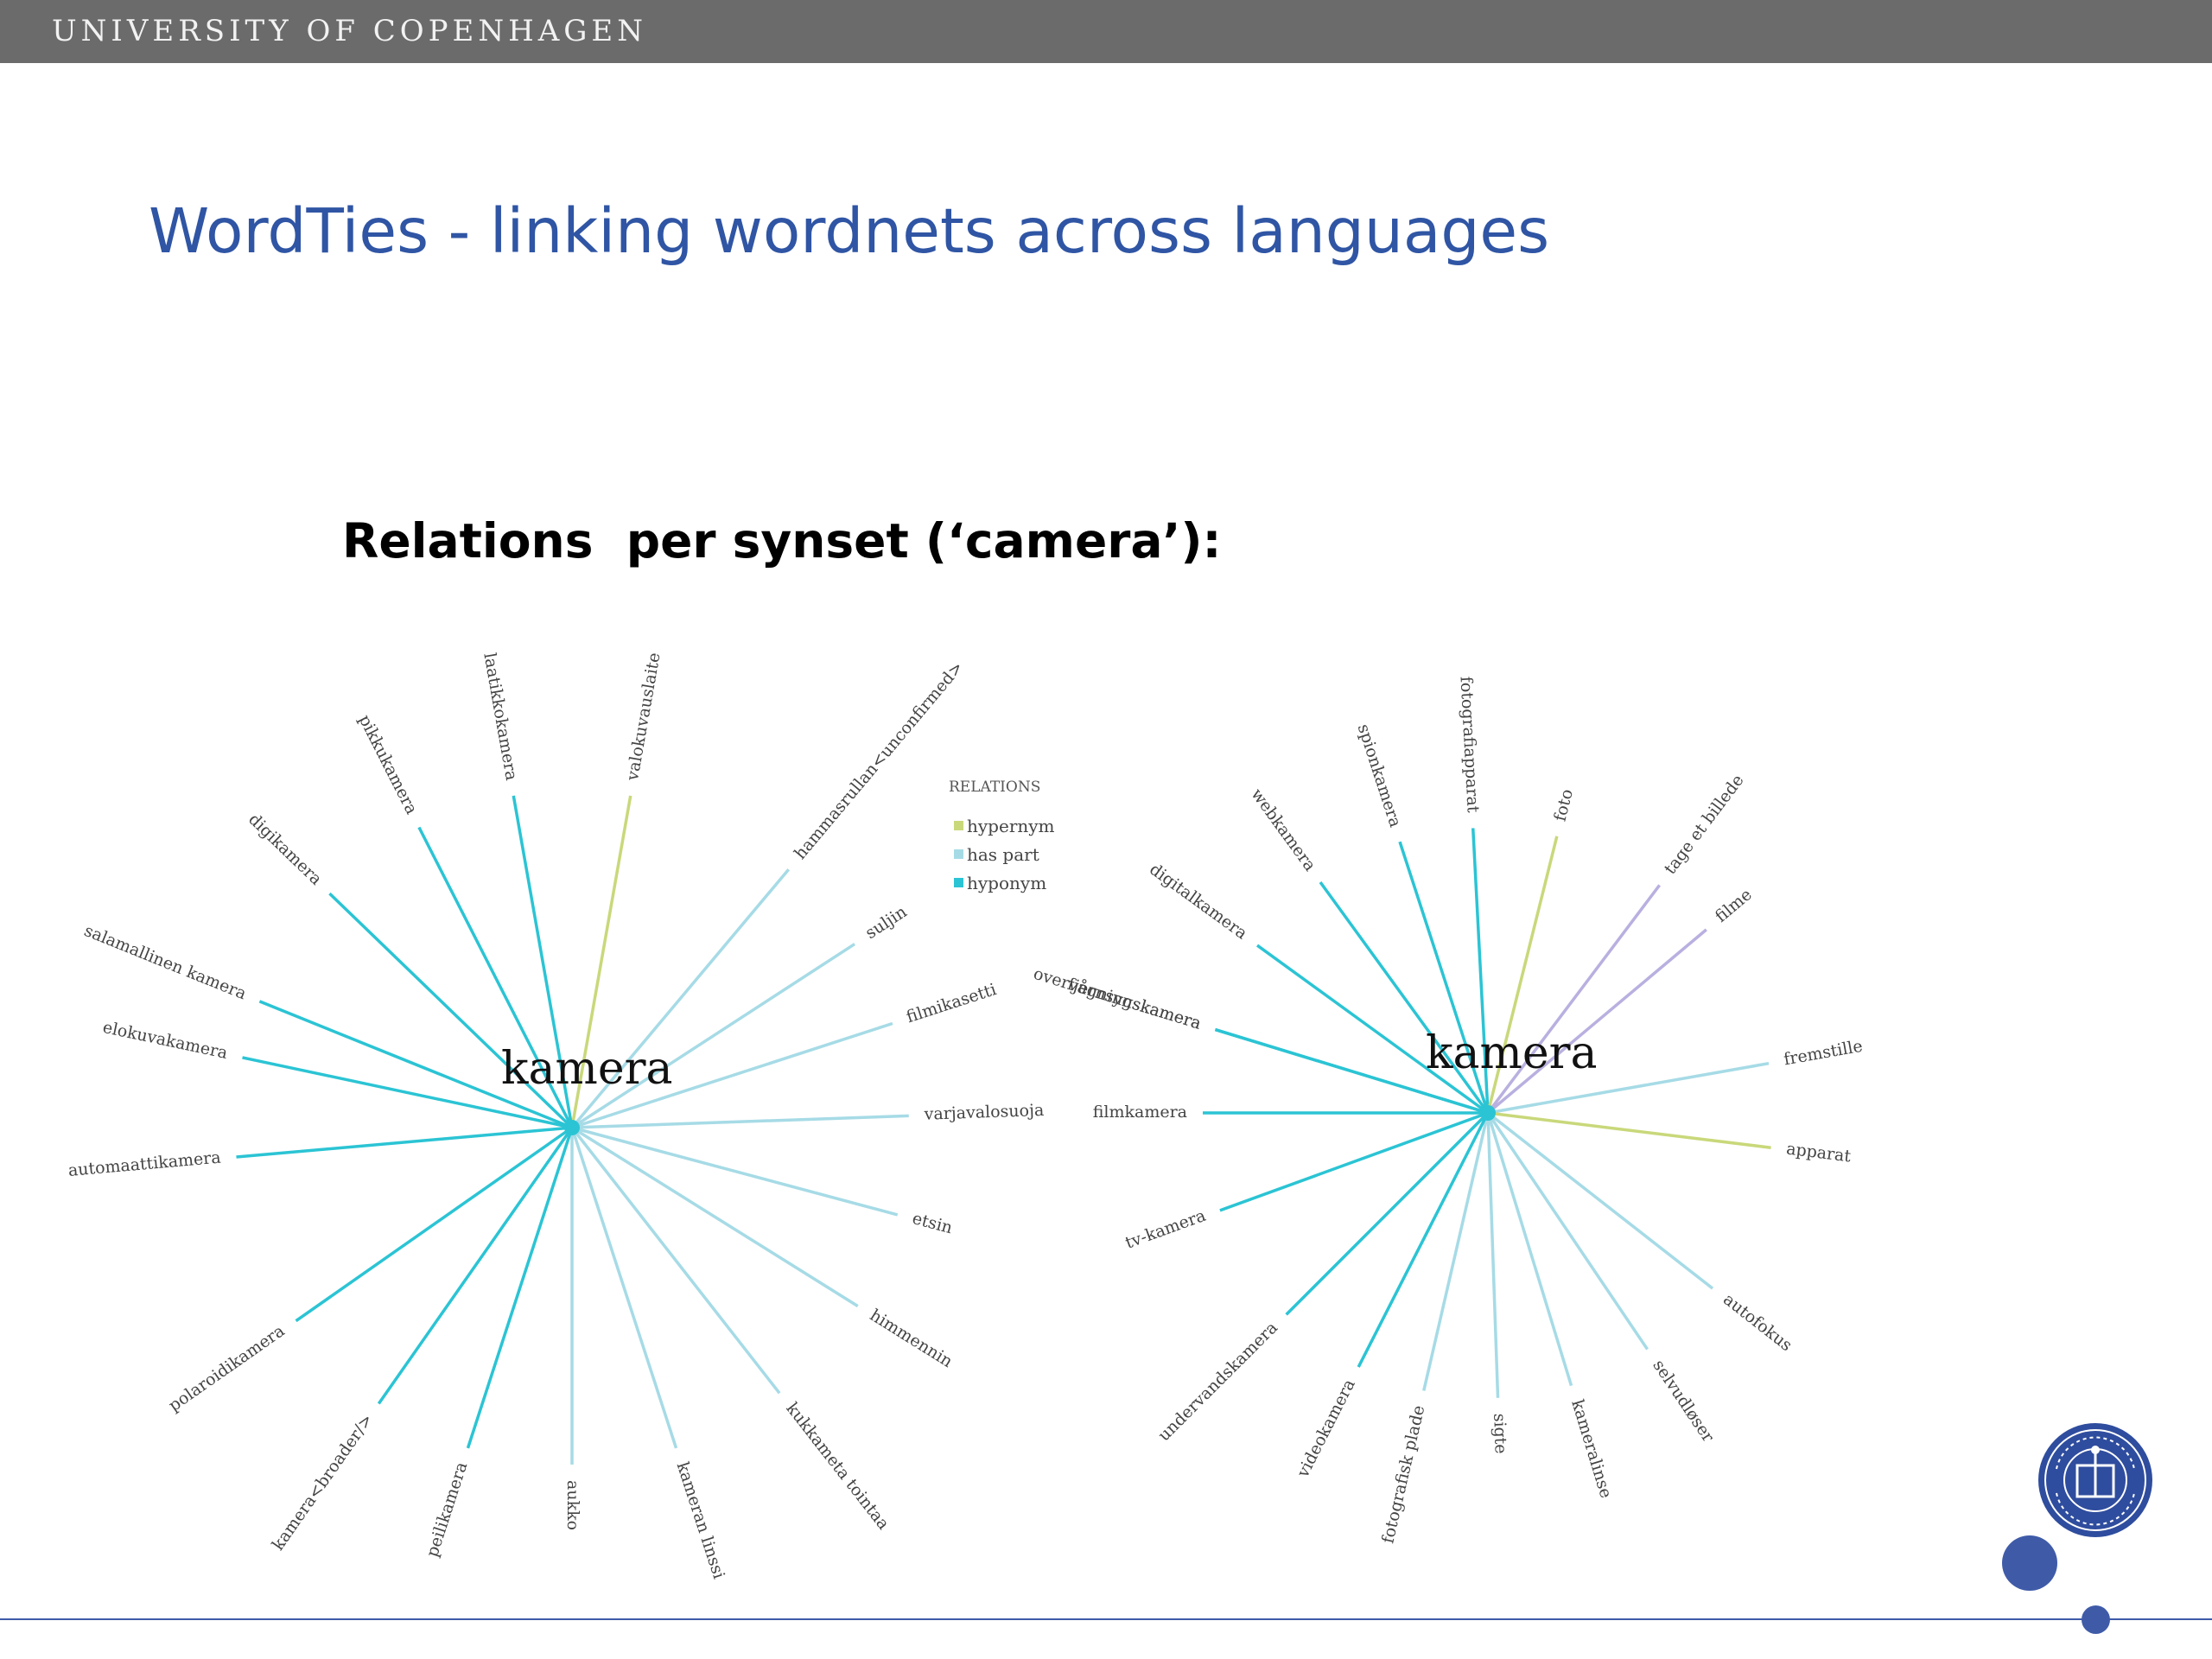 This screenshot has height=1659, width=2212. I want to click on legend-label: hypernym, so click(1011, 826).